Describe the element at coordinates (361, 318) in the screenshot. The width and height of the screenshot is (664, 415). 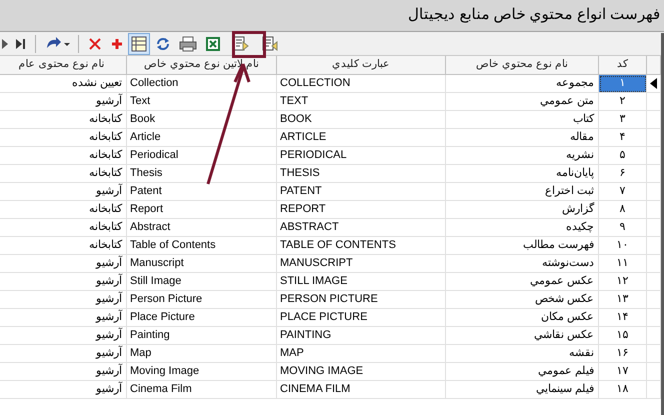
I see `table-cell: PLACE PICTURE` at that location.